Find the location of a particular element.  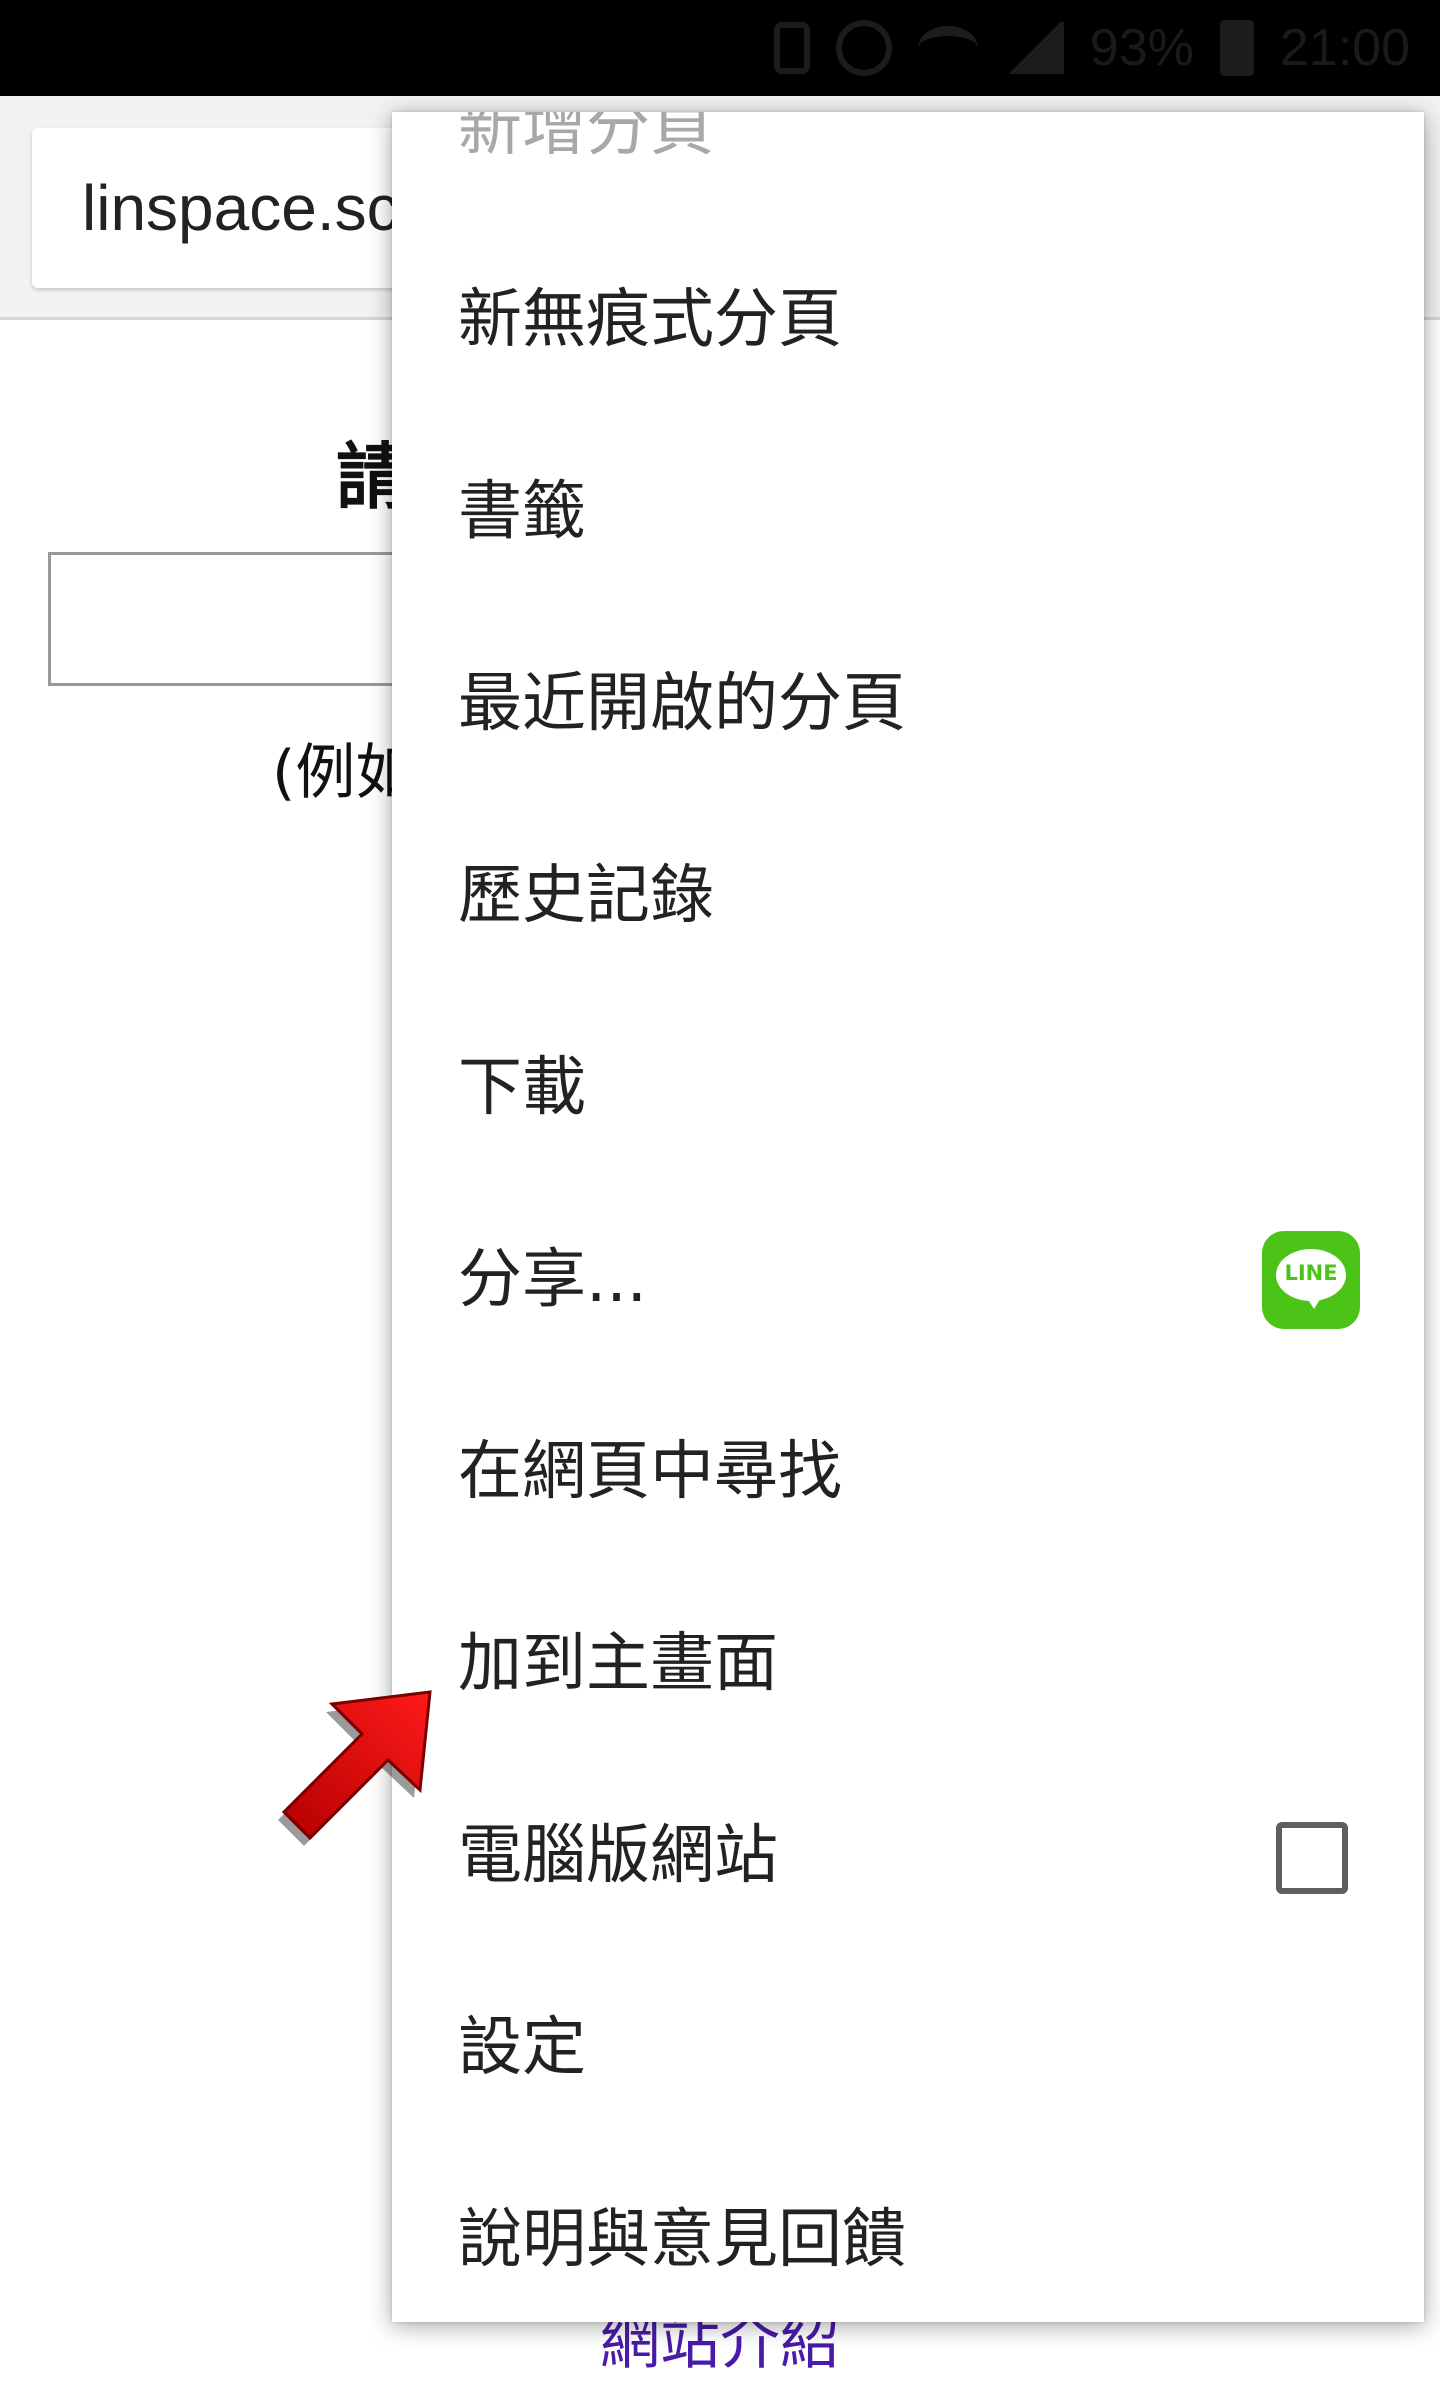

menu-item-bookmarks: 書籤 is located at coordinates (908, 512).